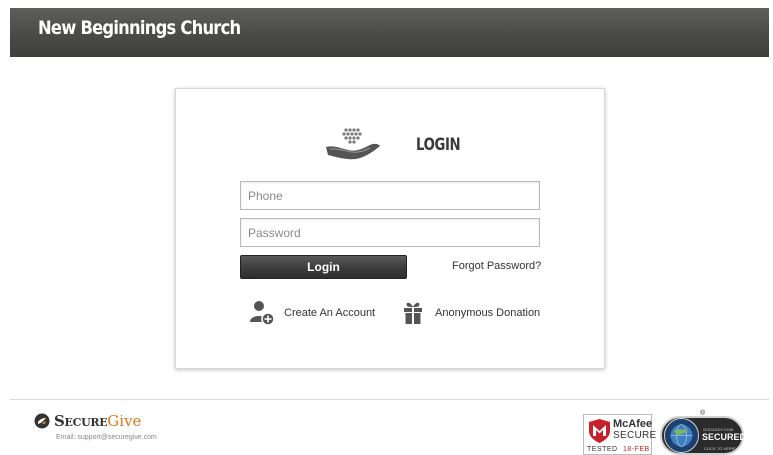 The image size is (773, 455). Describe the element at coordinates (633, 424) in the screenshot. I see `mcafee-brand: McAfee` at that location.